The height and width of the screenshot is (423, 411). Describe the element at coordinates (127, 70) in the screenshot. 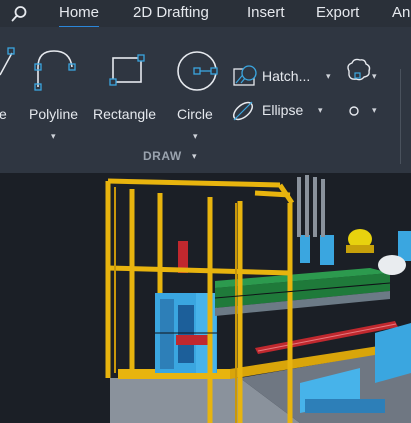

I see `rectangle-icon` at that location.